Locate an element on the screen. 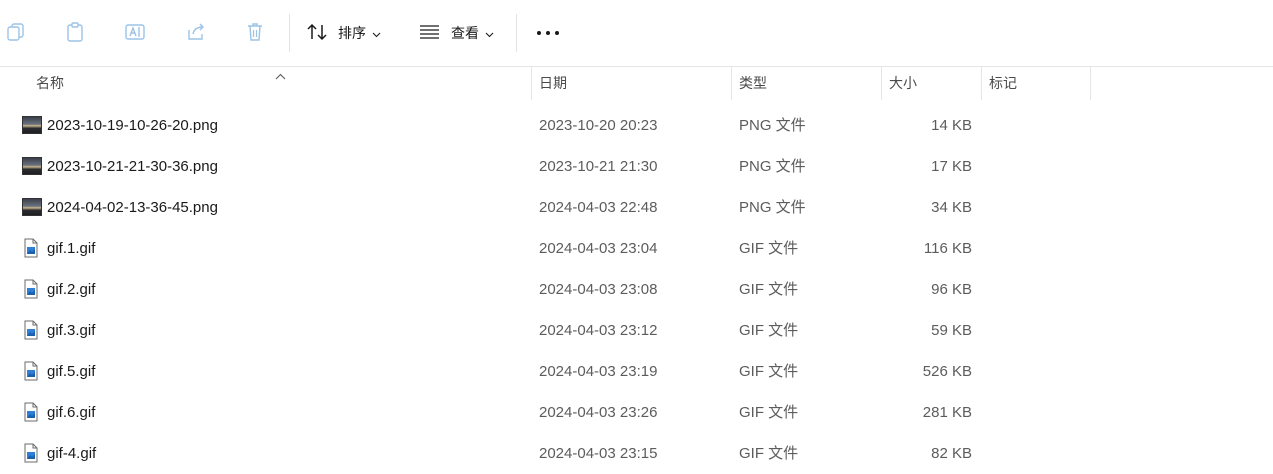 The height and width of the screenshot is (474, 1273). sort-icon is located at coordinates (317, 33).